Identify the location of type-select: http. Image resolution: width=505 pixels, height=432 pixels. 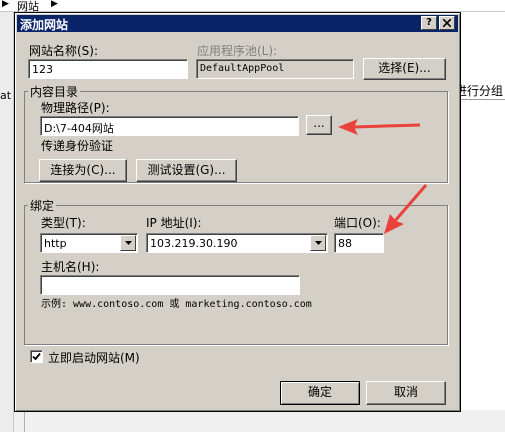
(89, 243).